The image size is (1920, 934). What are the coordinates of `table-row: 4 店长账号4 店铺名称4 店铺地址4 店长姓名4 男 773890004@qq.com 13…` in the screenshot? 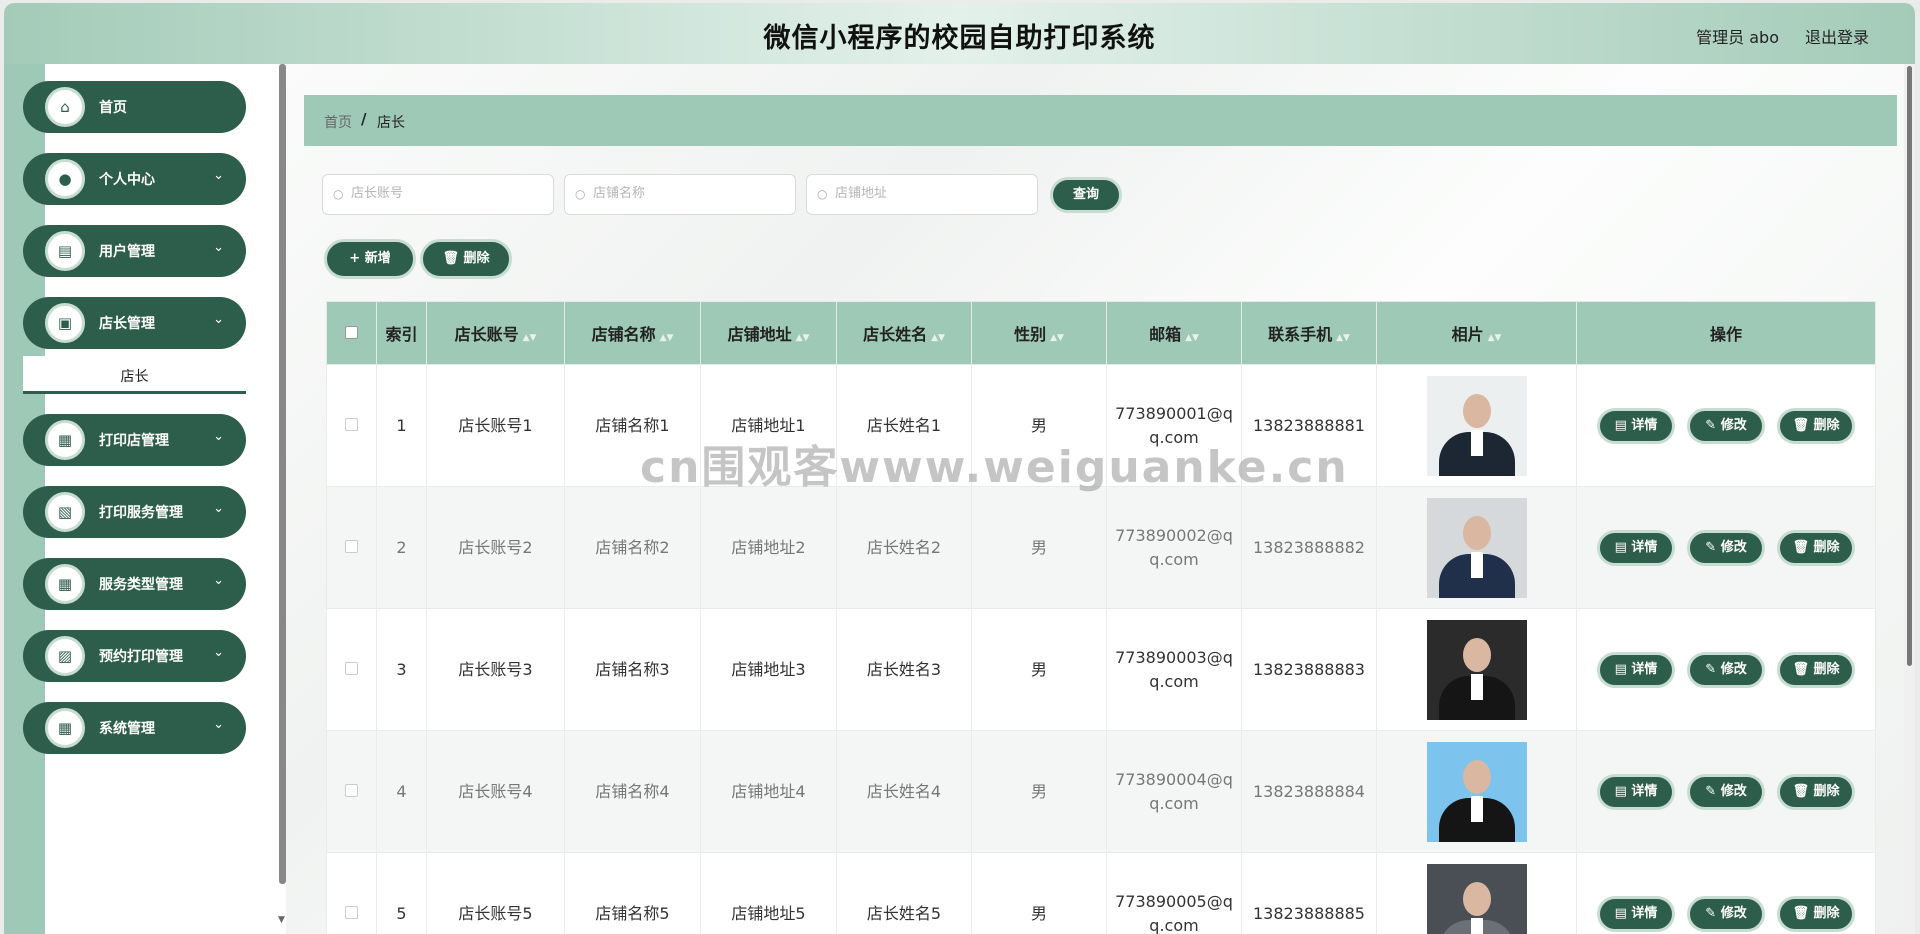 It's located at (1101, 791).